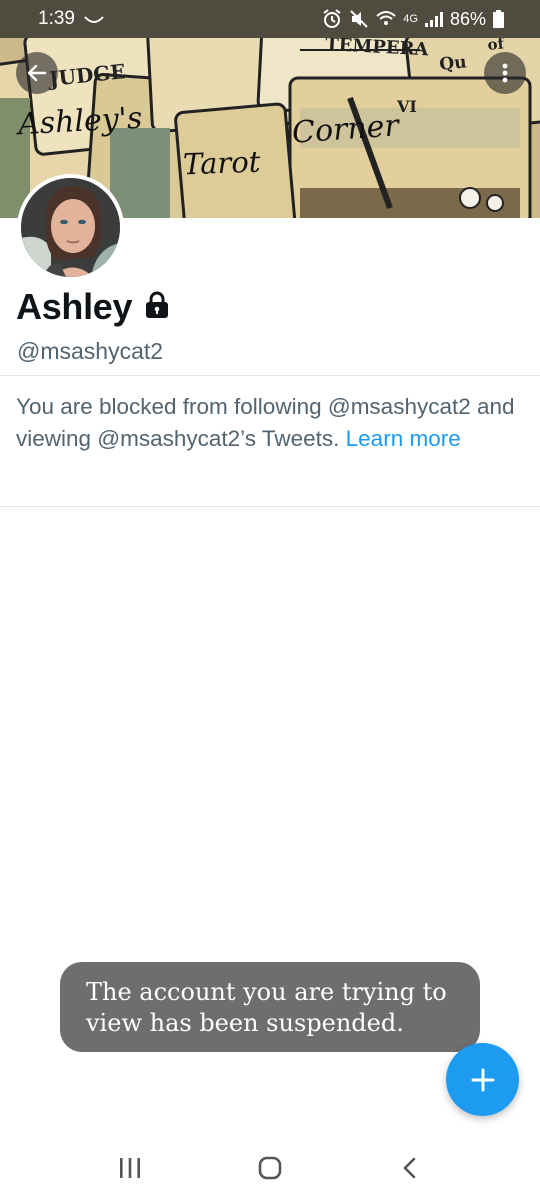 The height and width of the screenshot is (1200, 540). Describe the element at coordinates (403, 438) in the screenshot. I see `learn-more-link: Learn more` at that location.